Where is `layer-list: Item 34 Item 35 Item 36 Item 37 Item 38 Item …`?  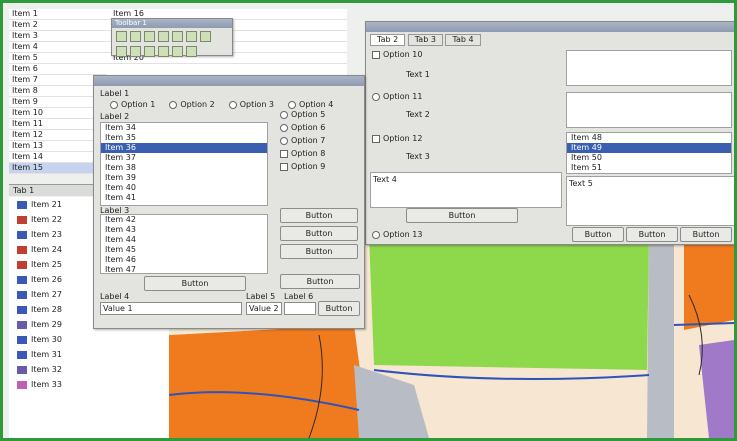
layer-list: Item 34 Item 35 Item 36 Item 37 Item 38 Item … is located at coordinates (184, 164).